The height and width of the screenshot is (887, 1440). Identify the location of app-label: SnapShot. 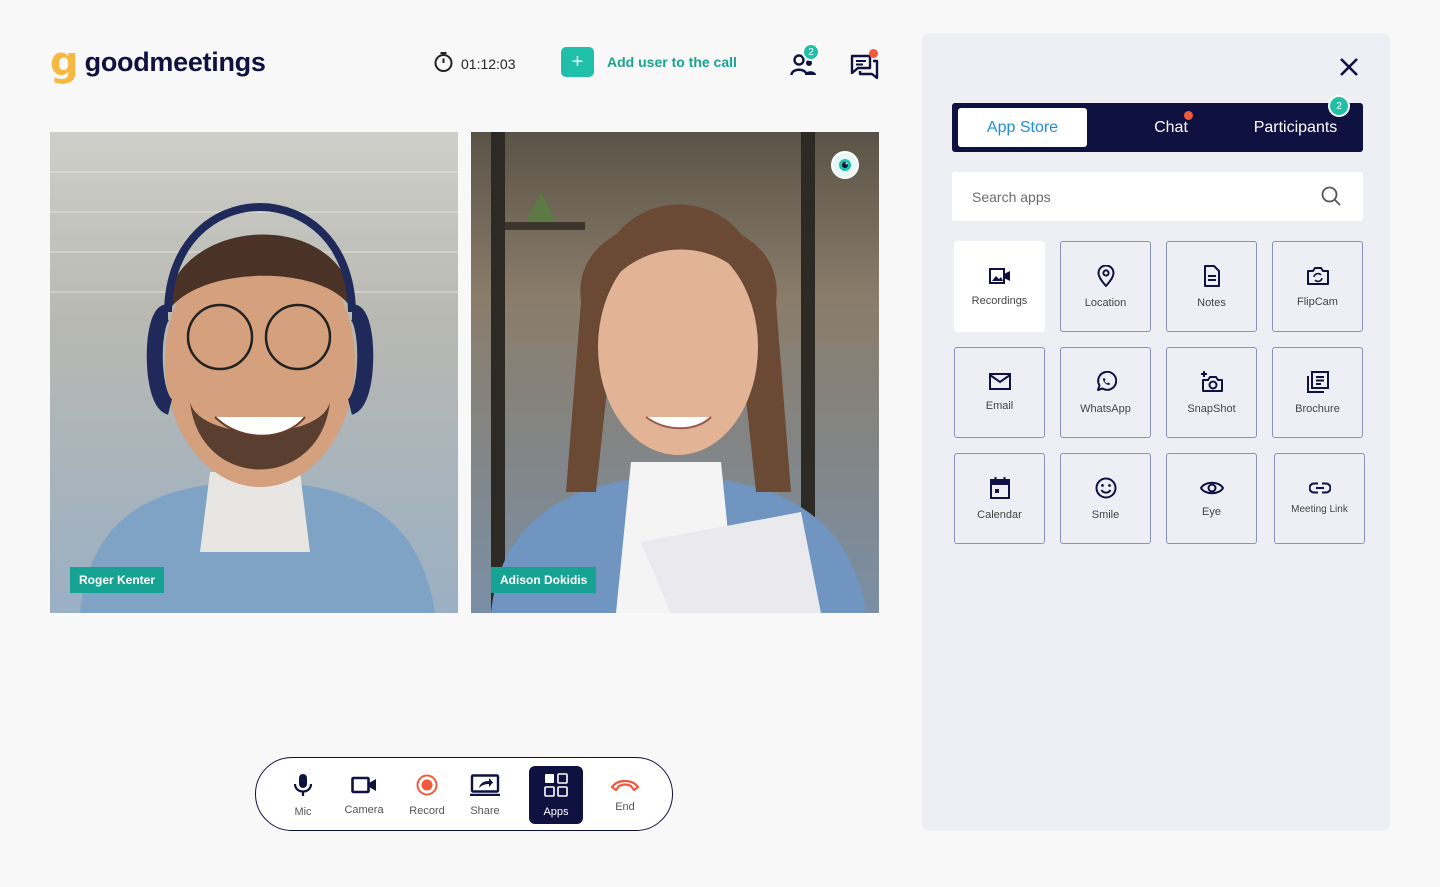
(1211, 408).